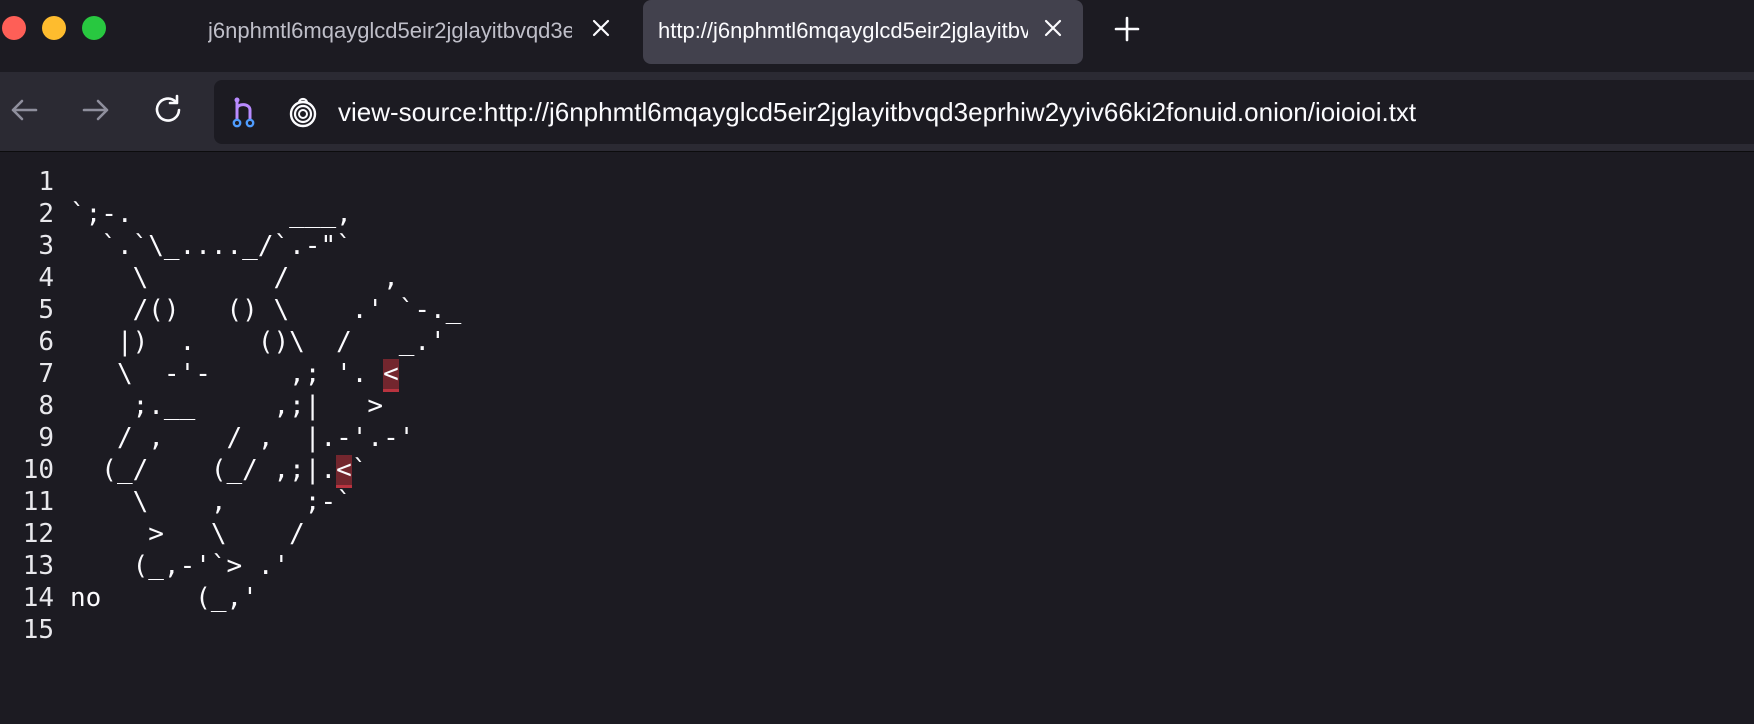 The height and width of the screenshot is (724, 1754). Describe the element at coordinates (877, 214) in the screenshot. I see `source-line: 2 `;-. ___,` at that location.